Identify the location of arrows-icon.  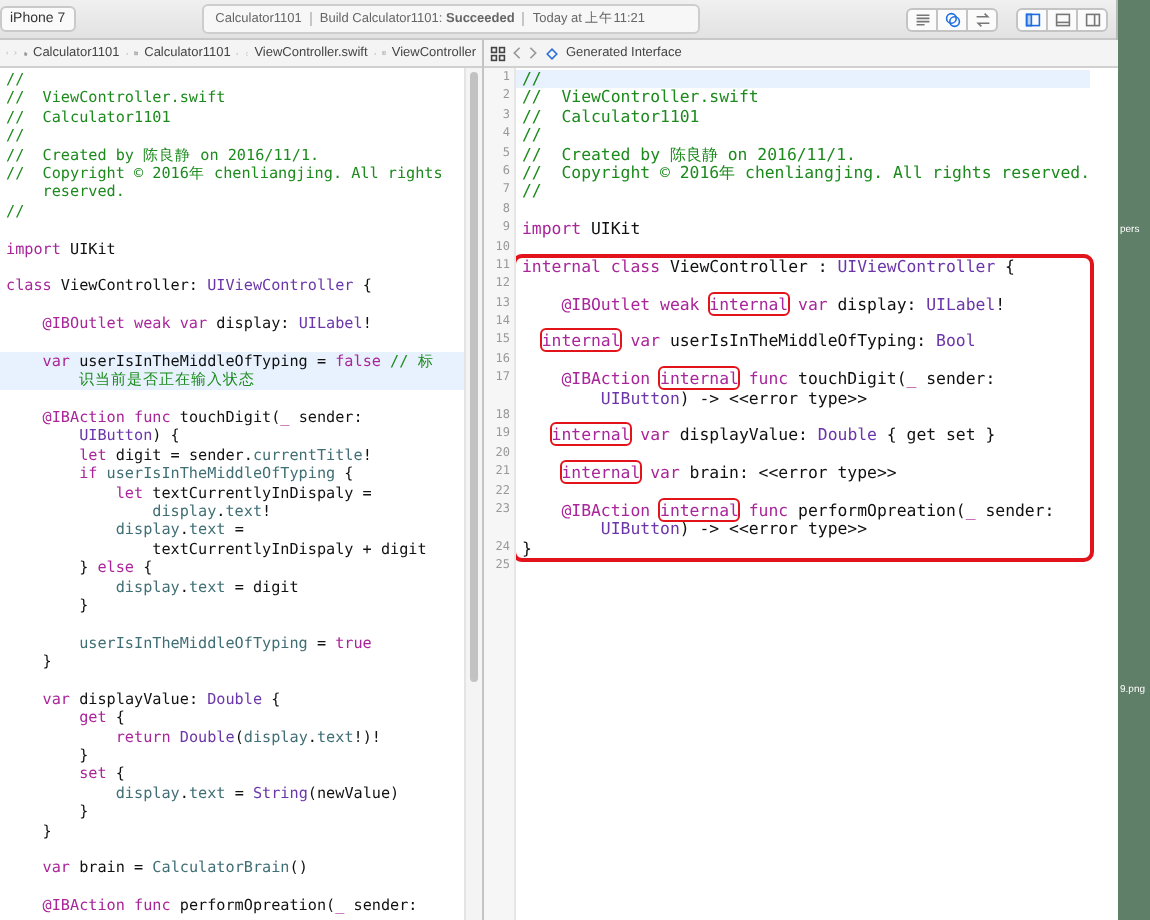
(982, 19).